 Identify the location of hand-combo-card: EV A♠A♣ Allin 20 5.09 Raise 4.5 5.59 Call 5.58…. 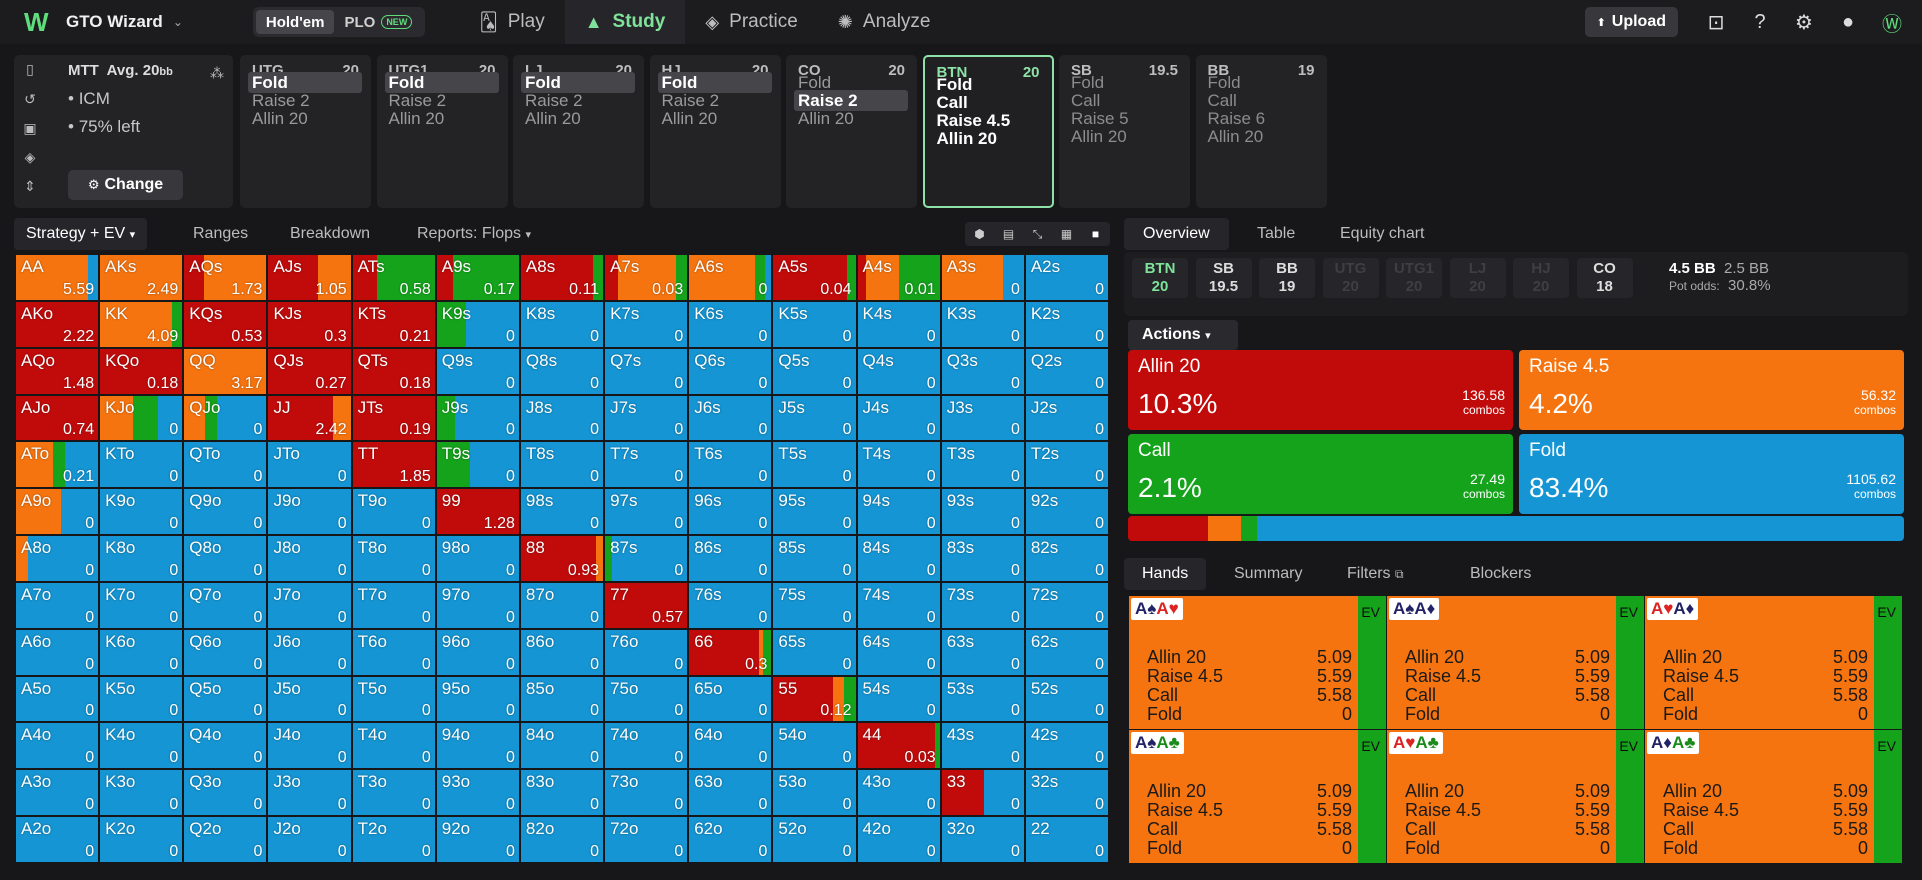
(1257, 796).